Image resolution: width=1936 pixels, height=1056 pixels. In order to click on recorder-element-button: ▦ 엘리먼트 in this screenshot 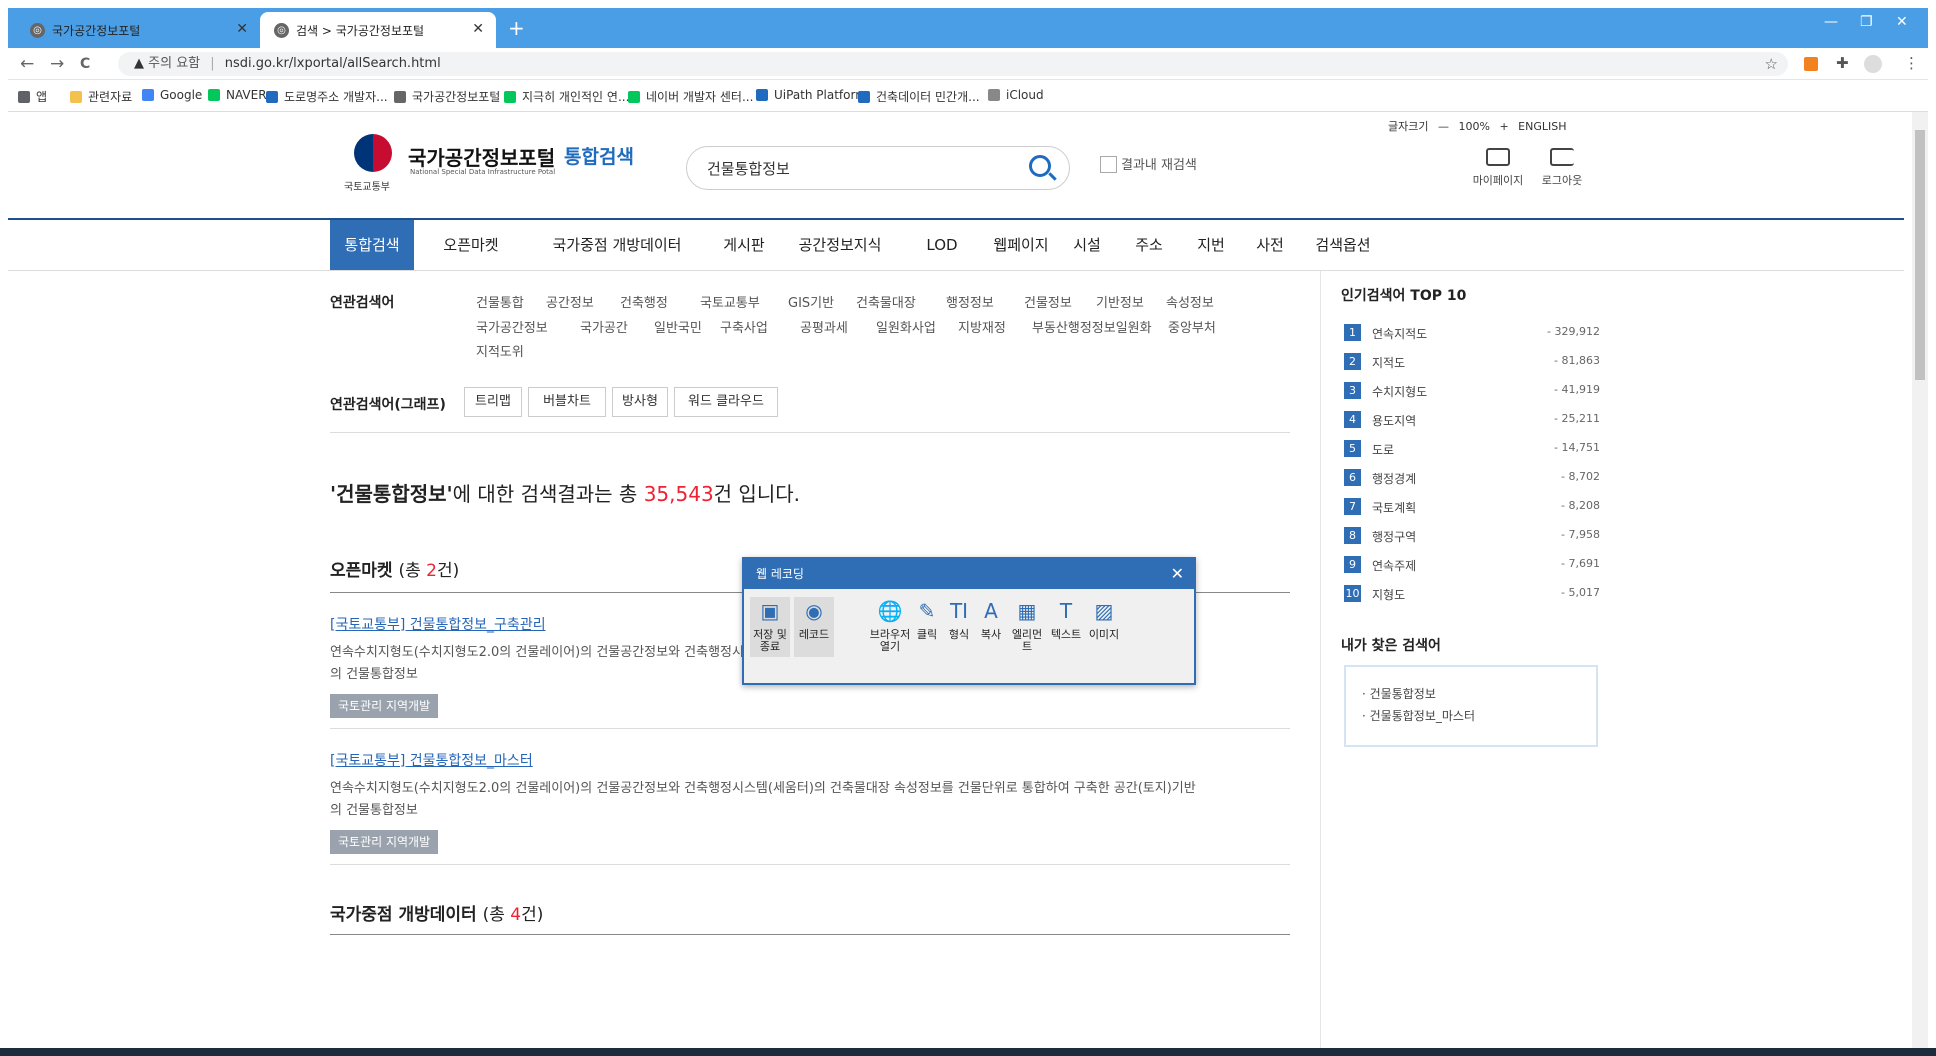, I will do `click(1027, 627)`.